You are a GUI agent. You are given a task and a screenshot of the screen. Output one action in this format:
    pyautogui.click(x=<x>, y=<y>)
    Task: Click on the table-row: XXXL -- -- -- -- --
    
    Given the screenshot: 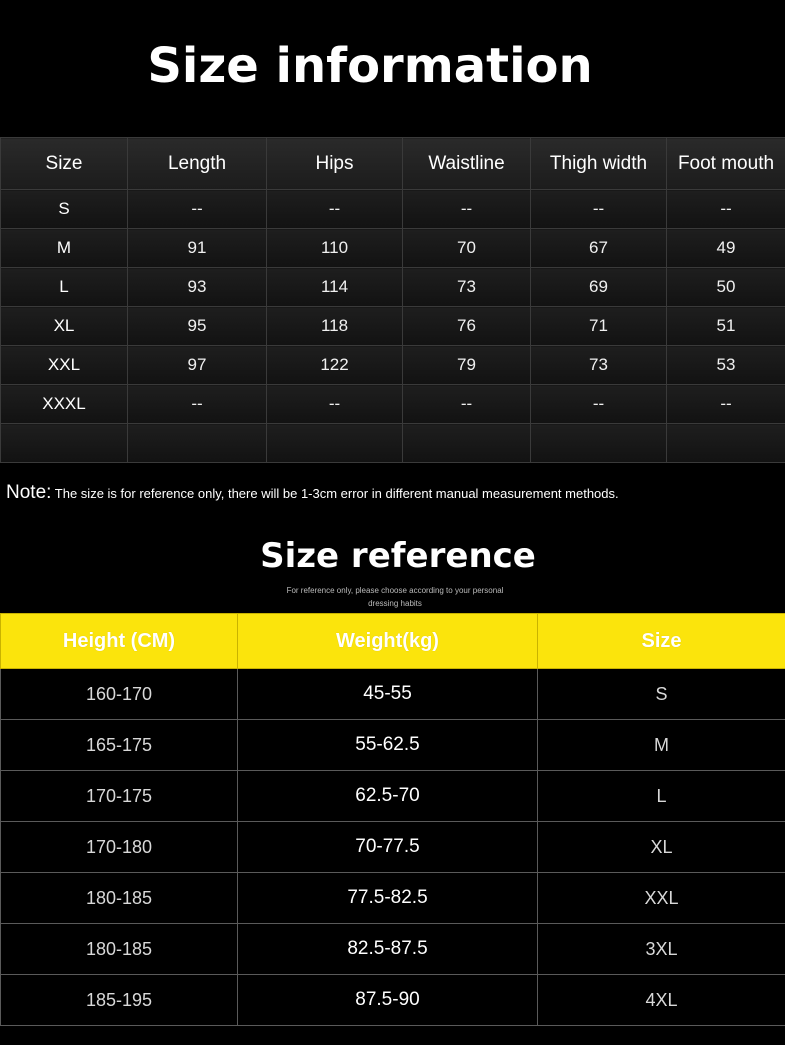 What is the action you would take?
    pyautogui.click(x=392, y=404)
    